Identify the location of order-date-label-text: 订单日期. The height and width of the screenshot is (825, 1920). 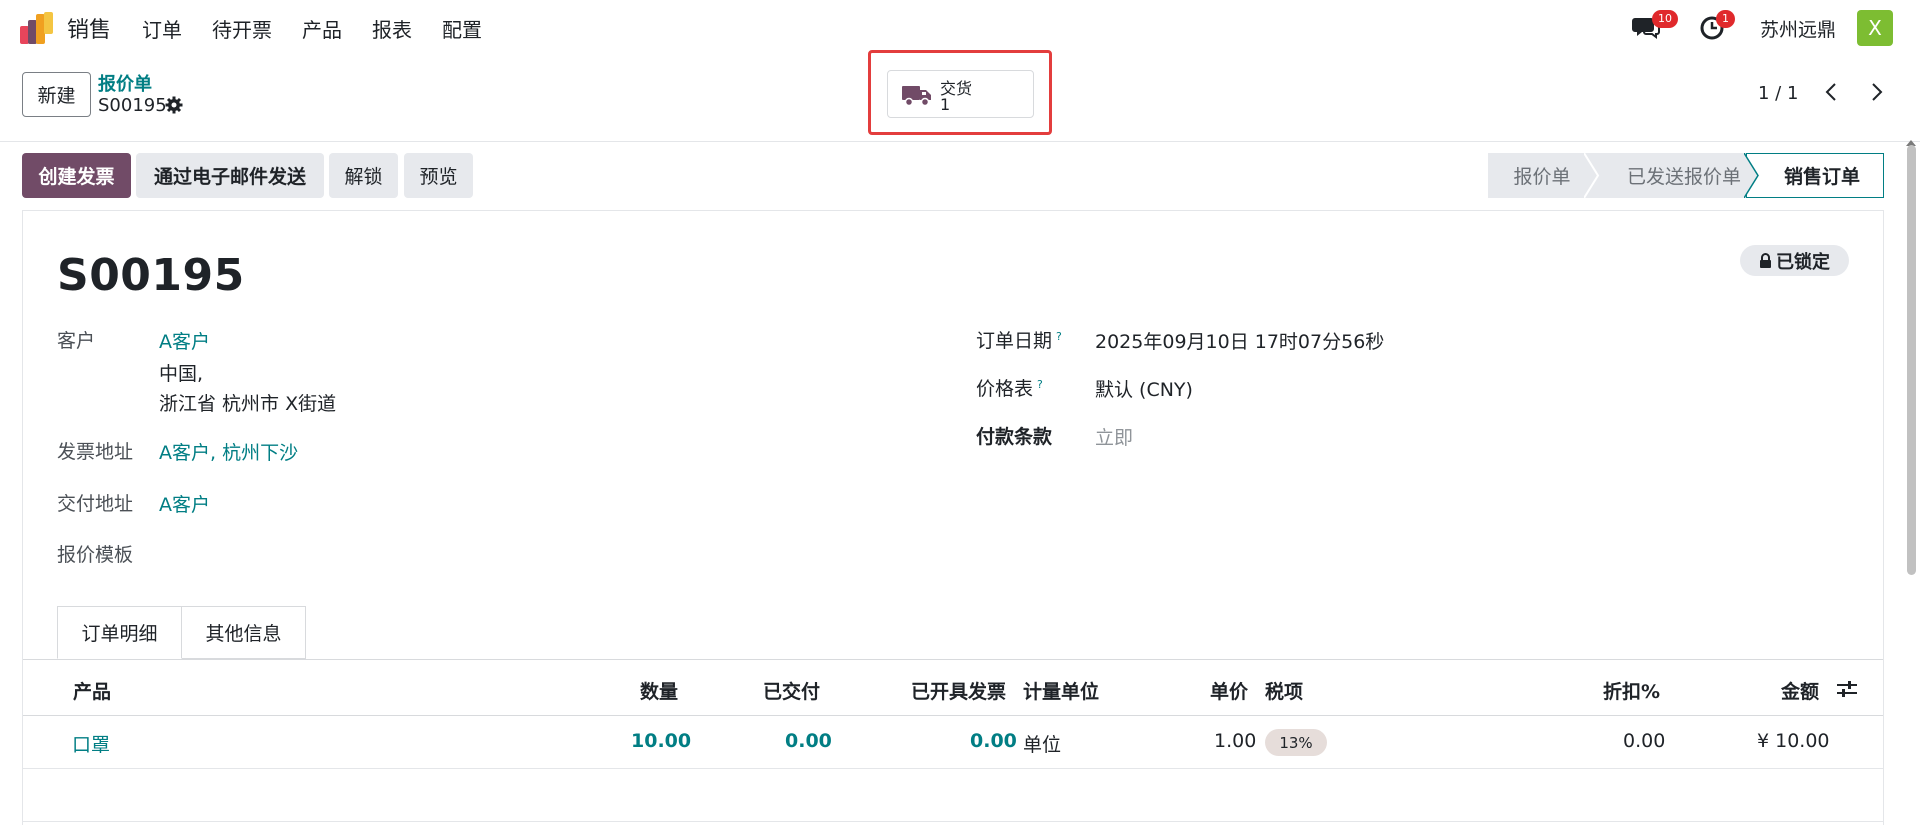
(1014, 341).